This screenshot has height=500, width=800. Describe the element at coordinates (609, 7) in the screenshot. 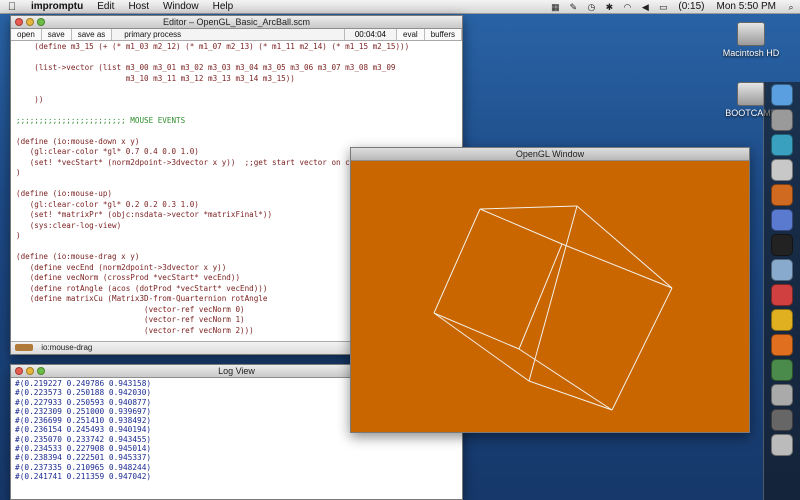

I see `bluetooth-icon: ✱` at that location.